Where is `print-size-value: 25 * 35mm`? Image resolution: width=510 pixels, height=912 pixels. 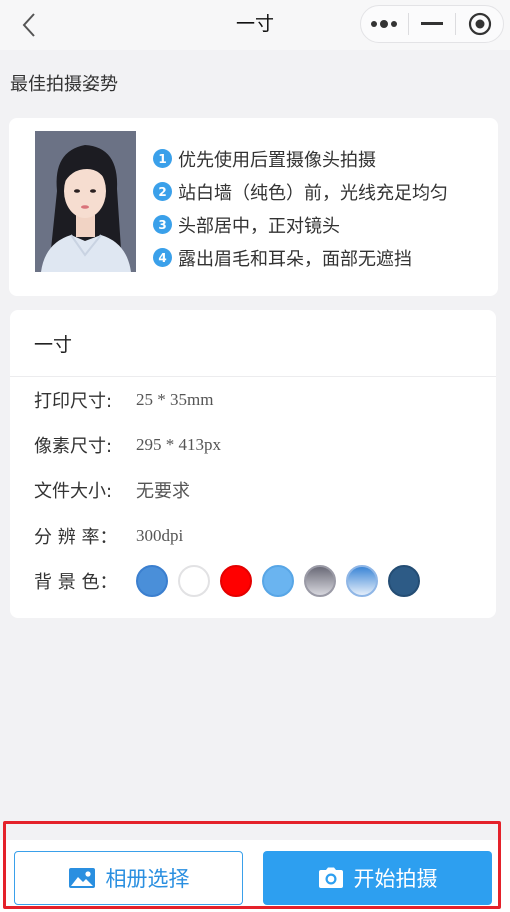 print-size-value: 25 * 35mm is located at coordinates (175, 399).